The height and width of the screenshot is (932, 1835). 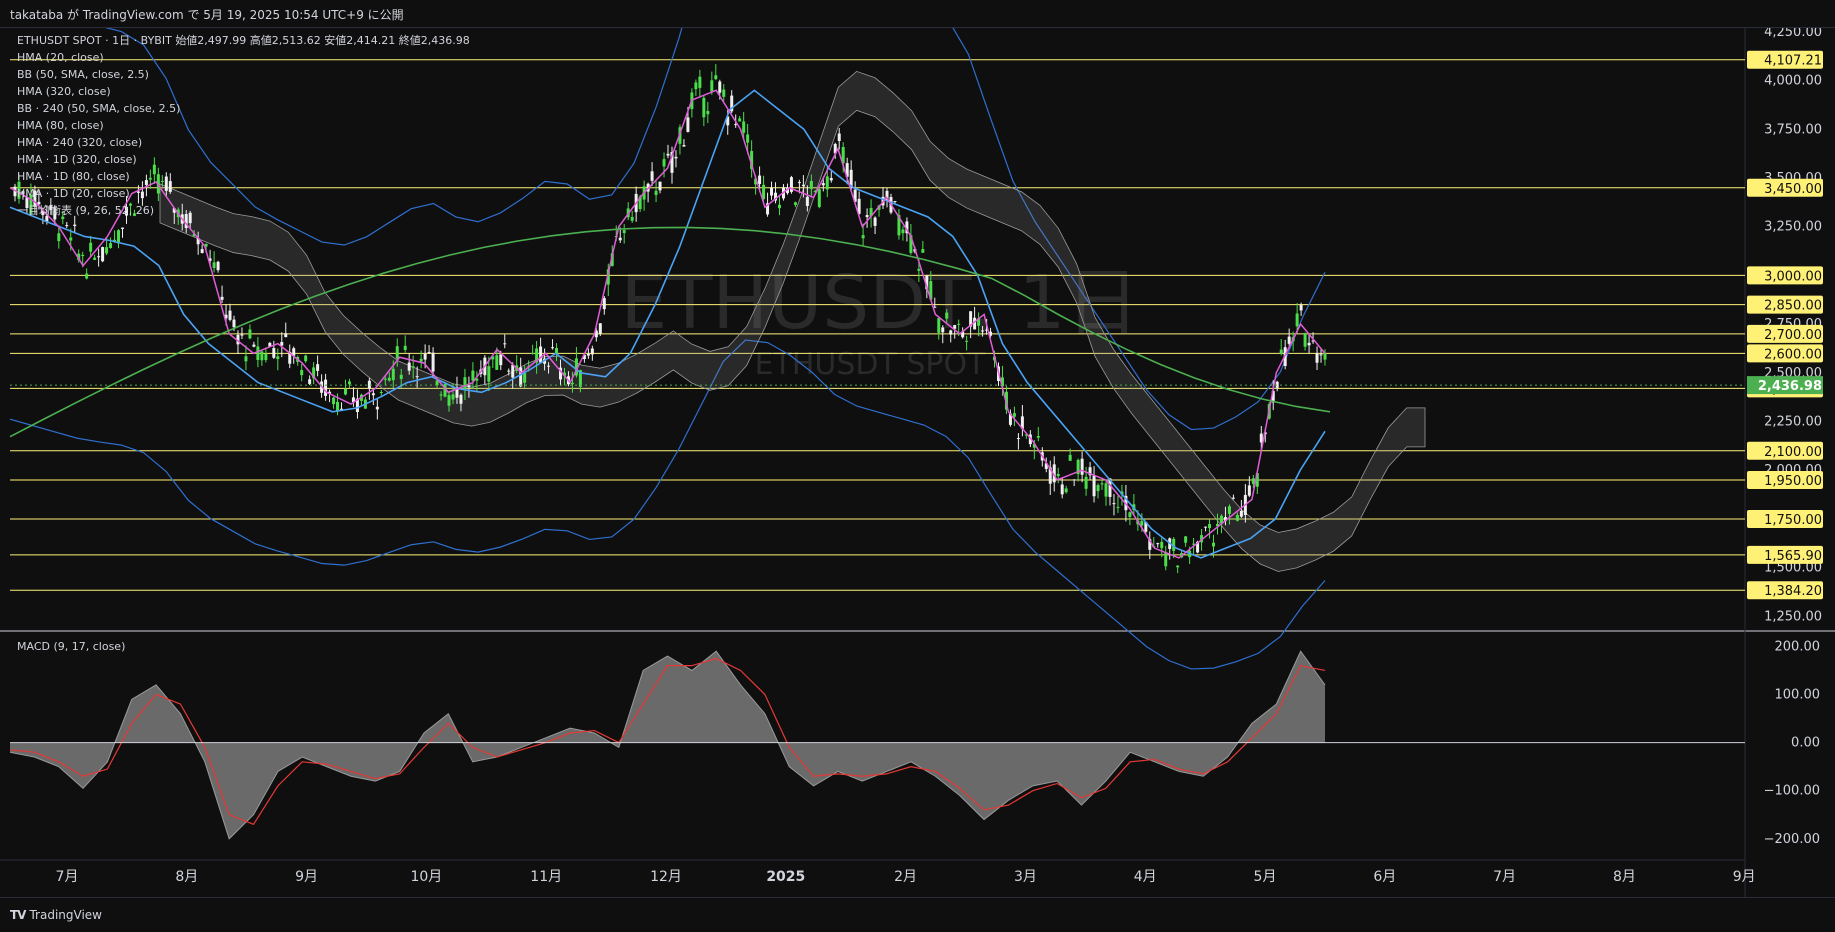 What do you see at coordinates (243, 74) in the screenshot?
I see `indicator-legend-item: BB (50, SMA, close, 2.5)` at bounding box center [243, 74].